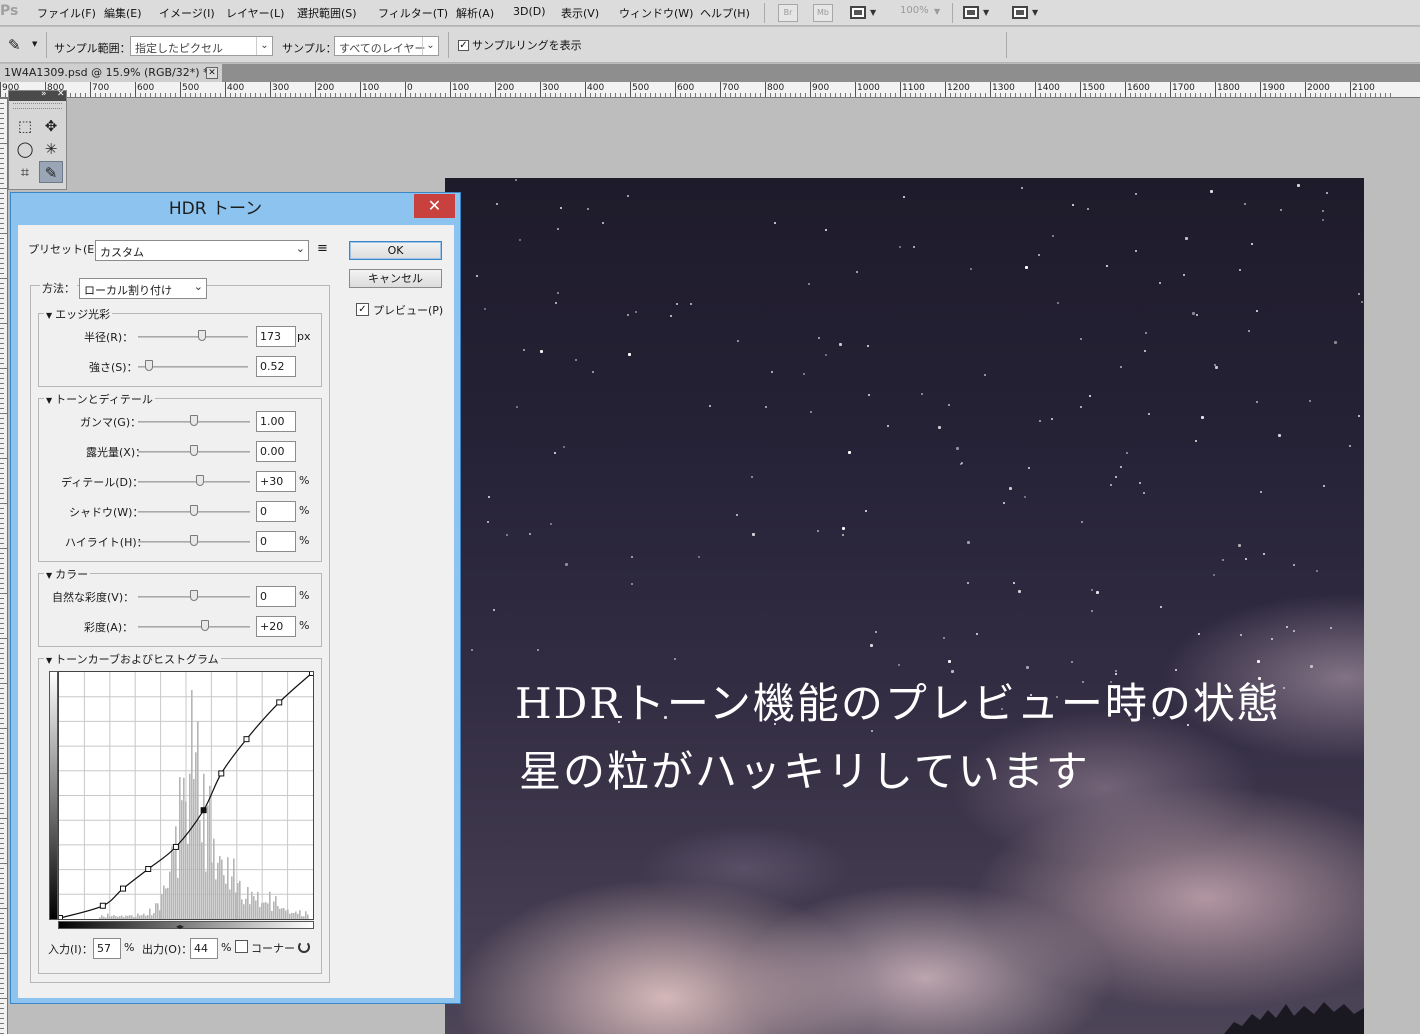 The height and width of the screenshot is (1034, 1420). I want to click on shadow-input: 0, so click(276, 511).